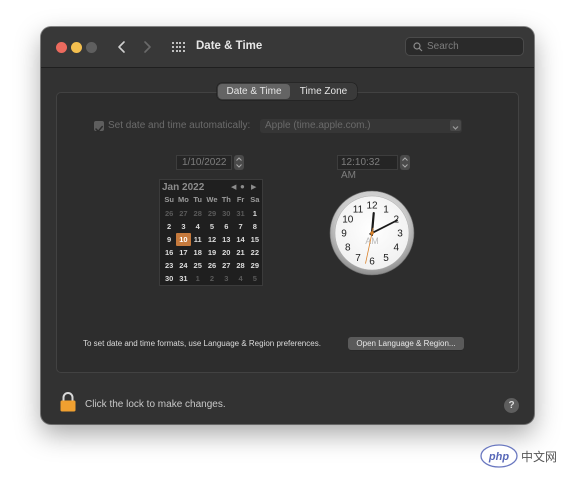 This screenshot has width=575, height=480. Describe the element at coordinates (169, 252) in the screenshot. I see `calendar-day: 16` at that location.